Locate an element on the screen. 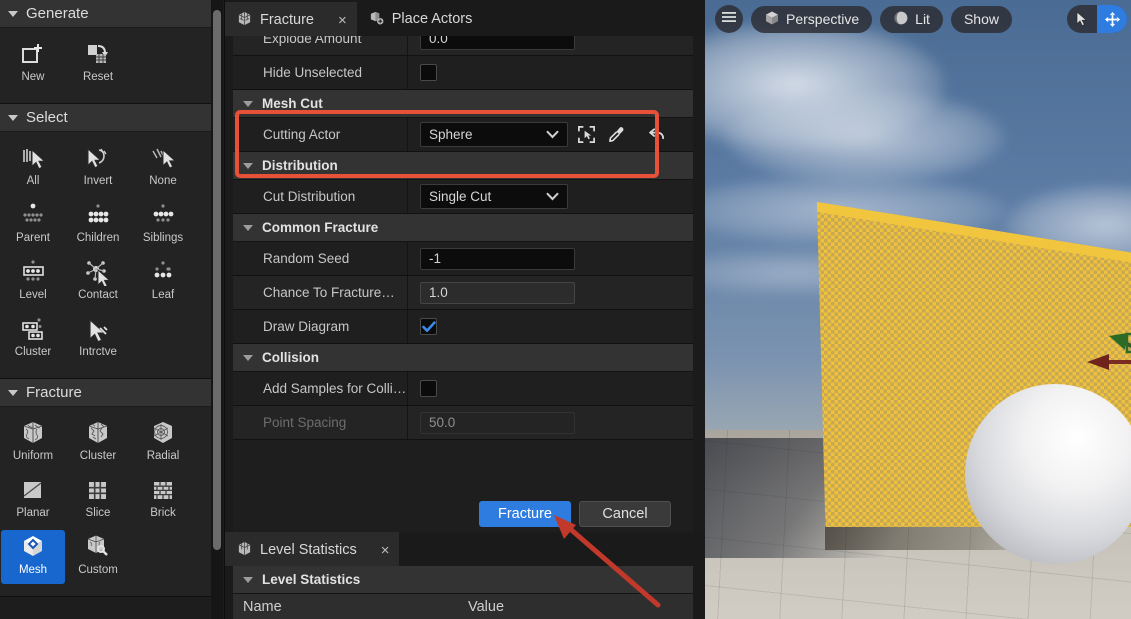  property-value: 0.0 is located at coordinates (550, 45).